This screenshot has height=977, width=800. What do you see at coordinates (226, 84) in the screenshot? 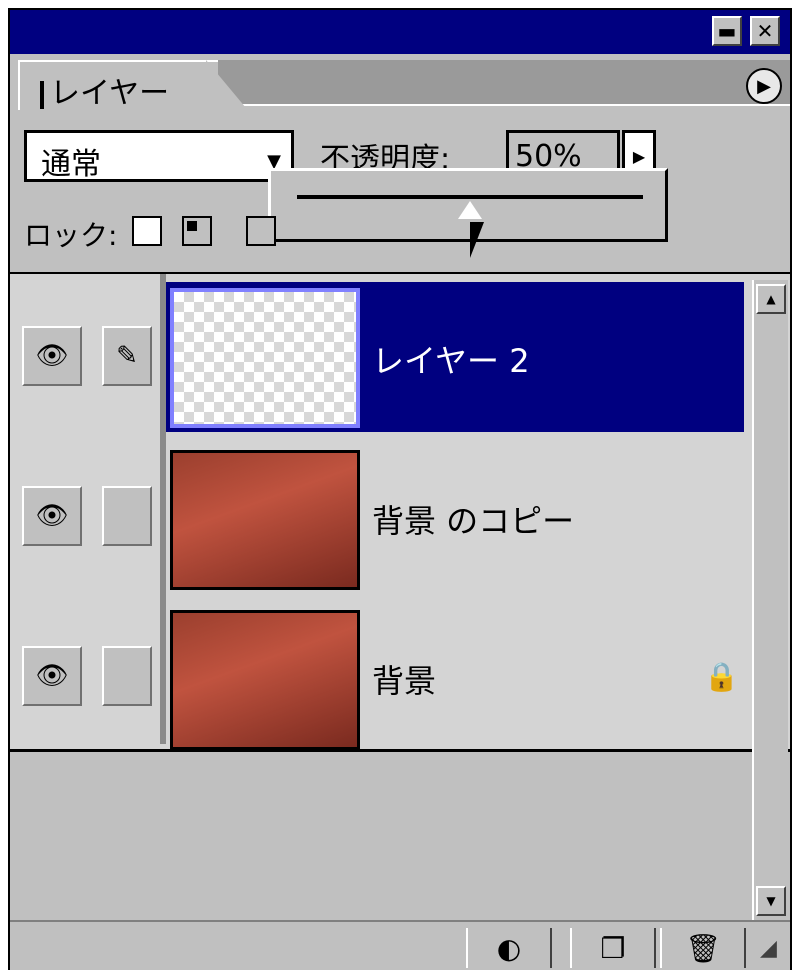
I see `tab-slope` at bounding box center [226, 84].